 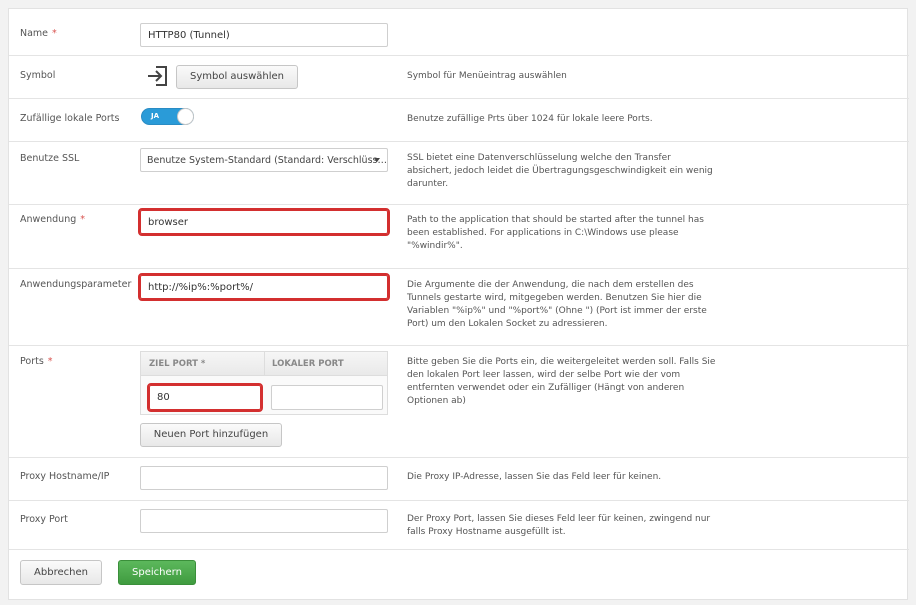 I want to click on application-label: Anwendung *, so click(x=53, y=219).